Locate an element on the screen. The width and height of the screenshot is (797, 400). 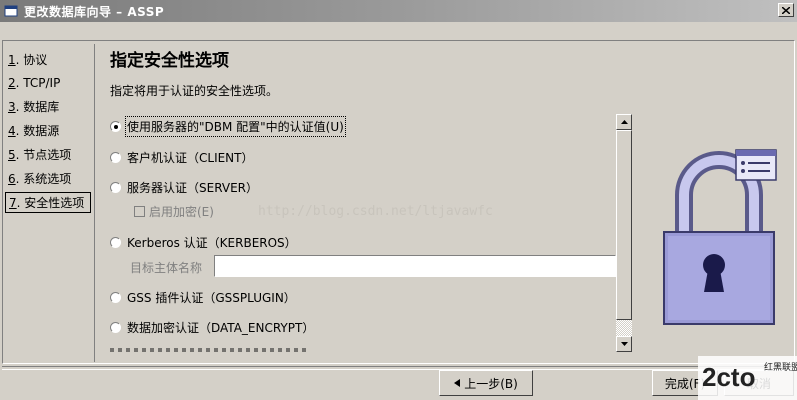
logo-text: 2cto is located at coordinates (728, 377).